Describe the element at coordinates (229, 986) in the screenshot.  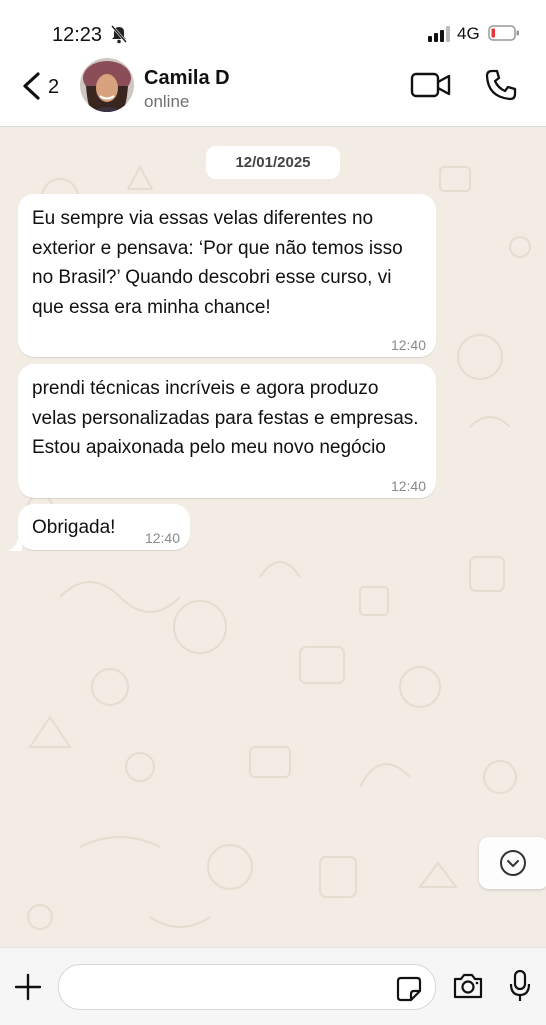
I see `message-input` at that location.